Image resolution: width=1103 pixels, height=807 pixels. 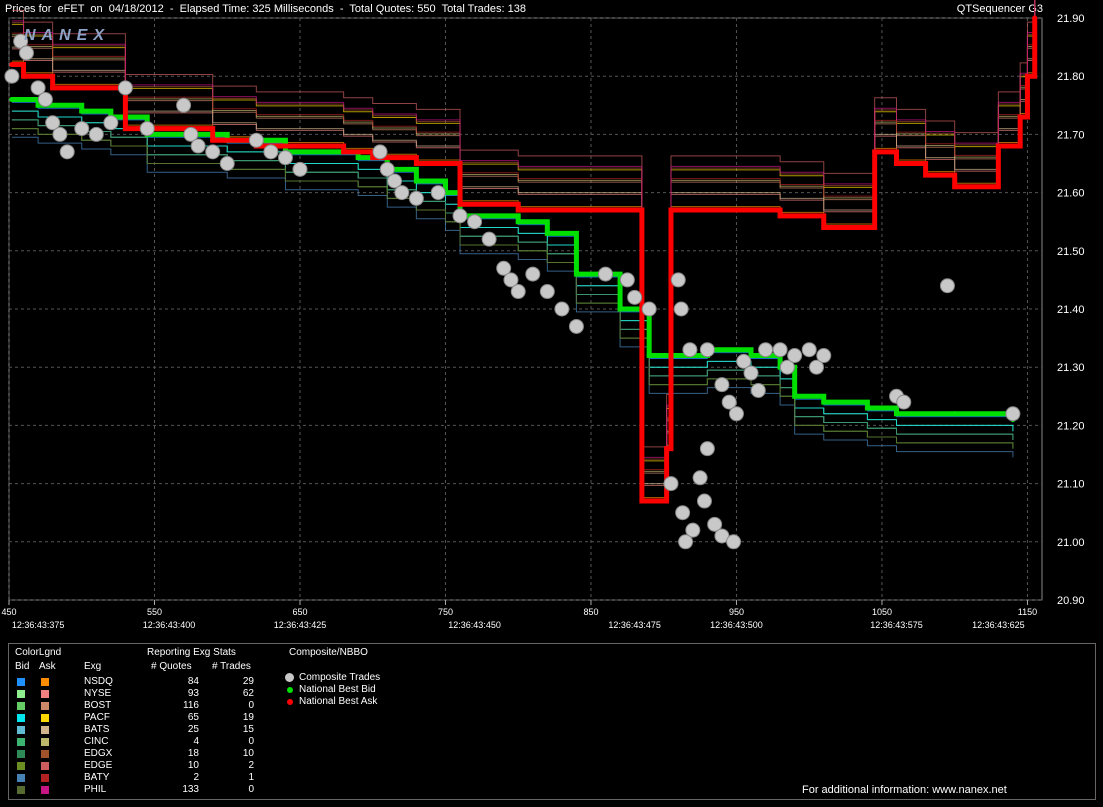 I want to click on time-label: 12:36:43:625, so click(x=998, y=625).